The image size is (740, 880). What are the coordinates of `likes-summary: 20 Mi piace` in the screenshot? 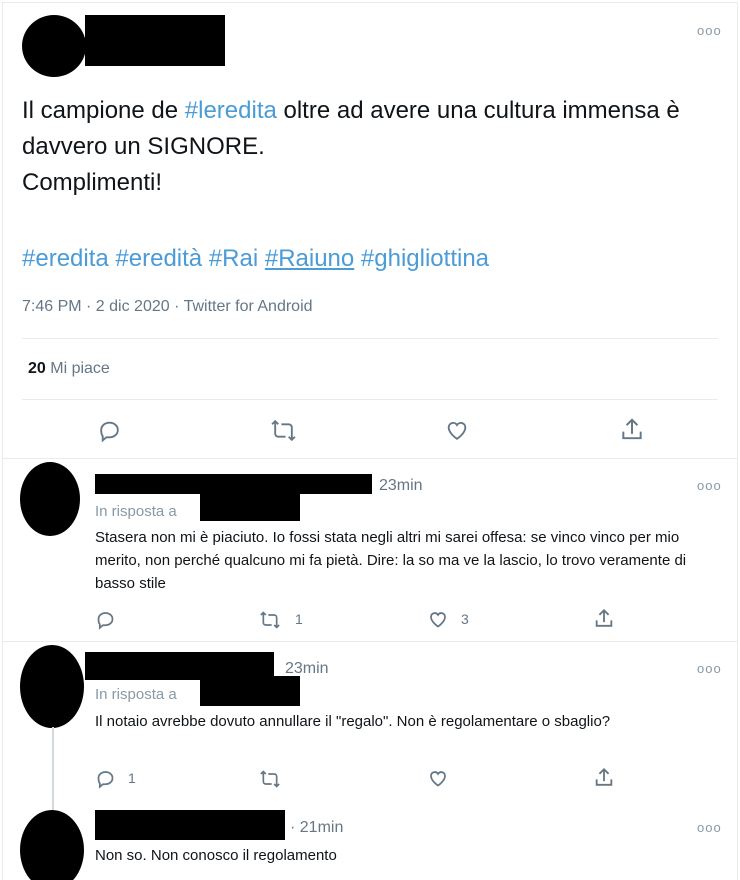 It's located at (69, 369).